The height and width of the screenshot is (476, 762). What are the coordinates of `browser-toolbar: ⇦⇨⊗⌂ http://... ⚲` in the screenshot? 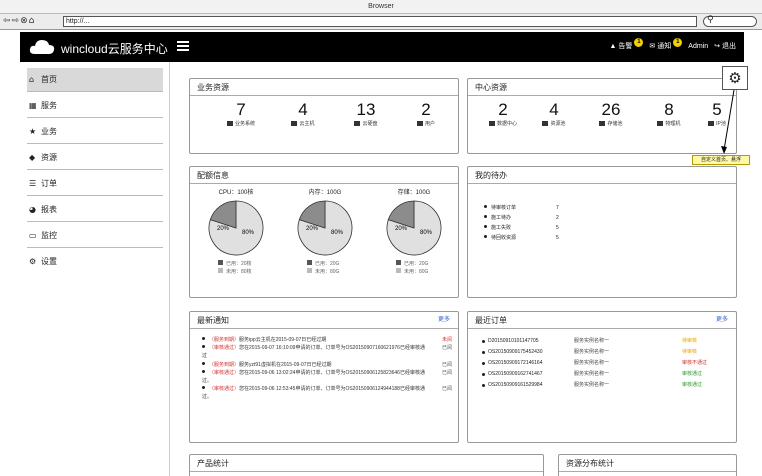 It's located at (381, 22).